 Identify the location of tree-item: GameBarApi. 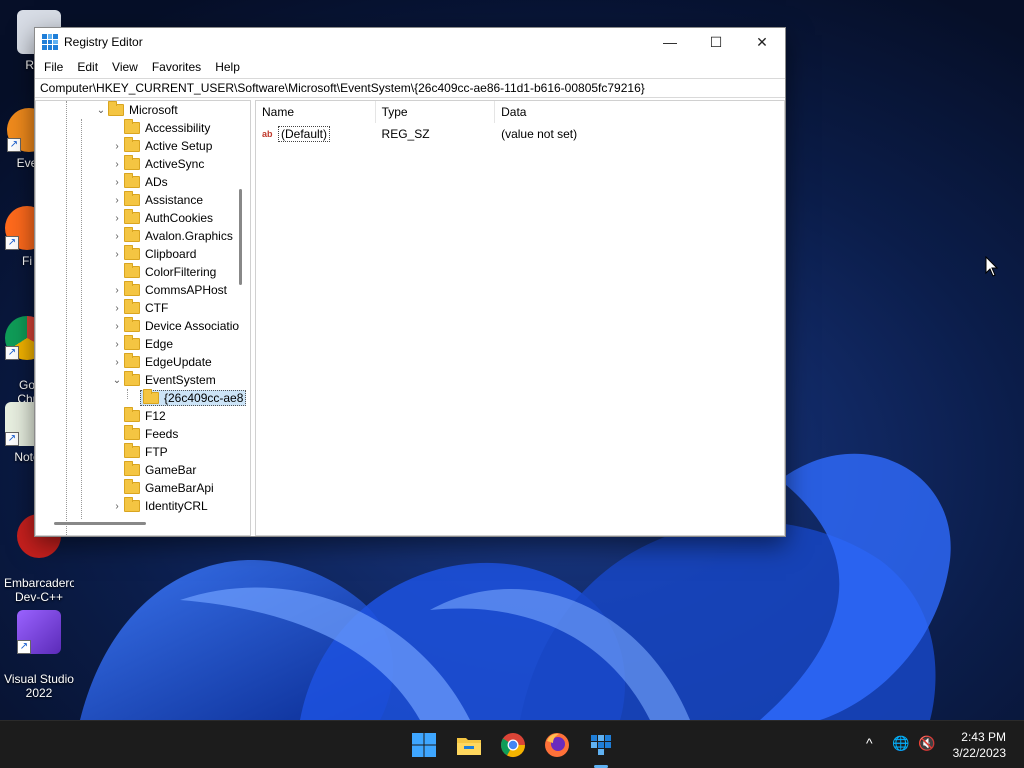
(162, 488).